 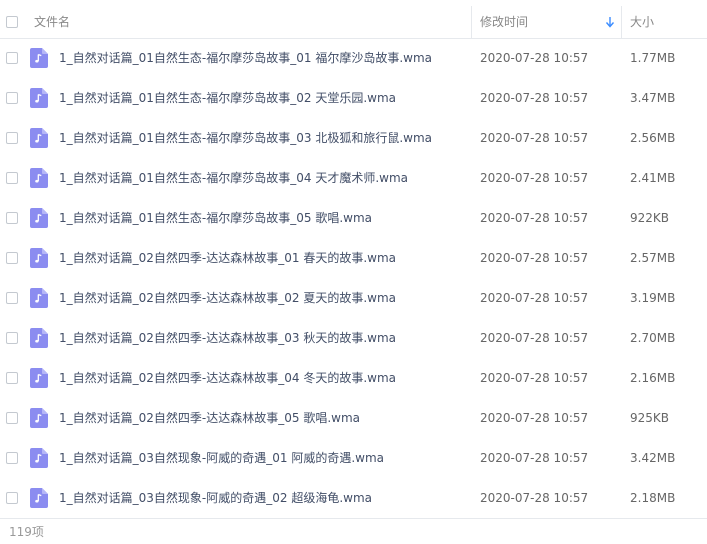 I want to click on file-size: 2.56MB, so click(x=653, y=138).